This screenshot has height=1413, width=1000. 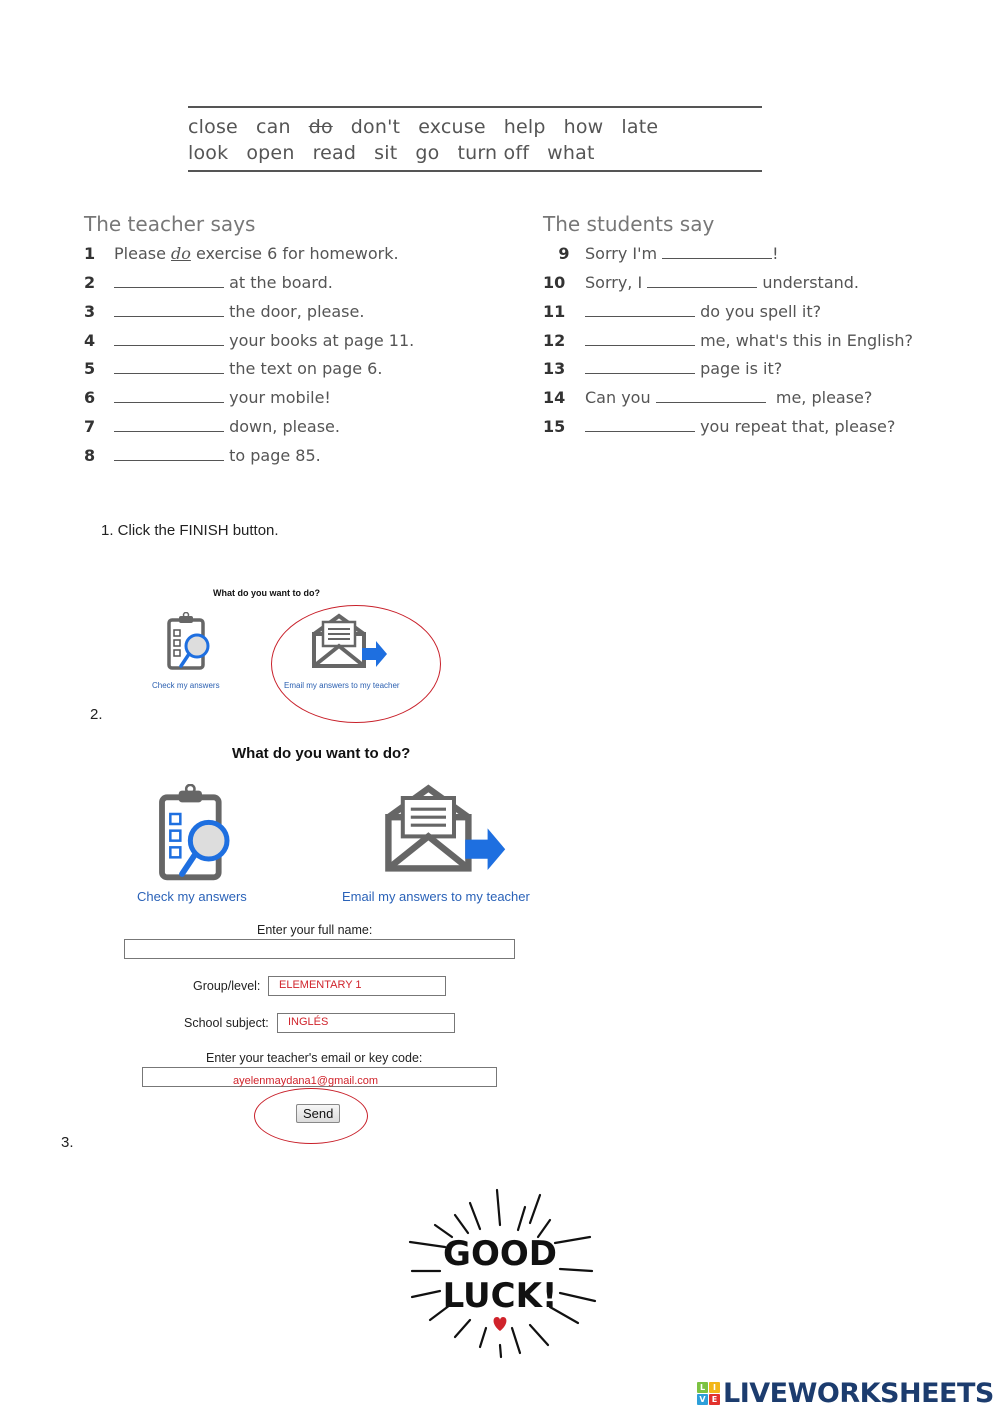 I want to click on teacher-section-title: The teacher says, so click(x=170, y=224).